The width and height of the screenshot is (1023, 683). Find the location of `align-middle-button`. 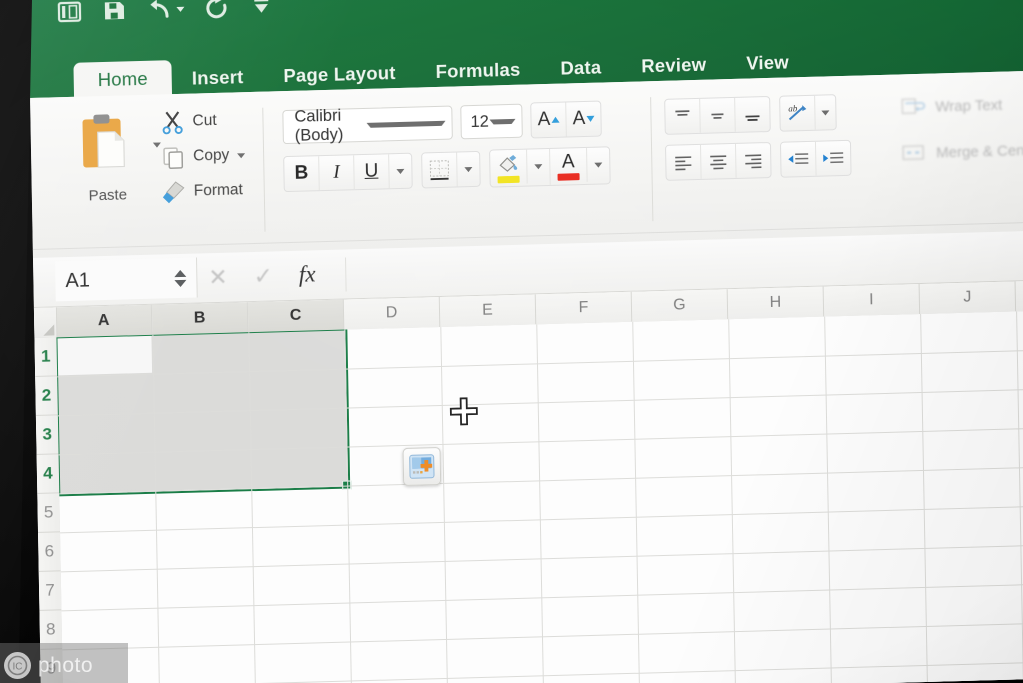

align-middle-button is located at coordinates (717, 115).